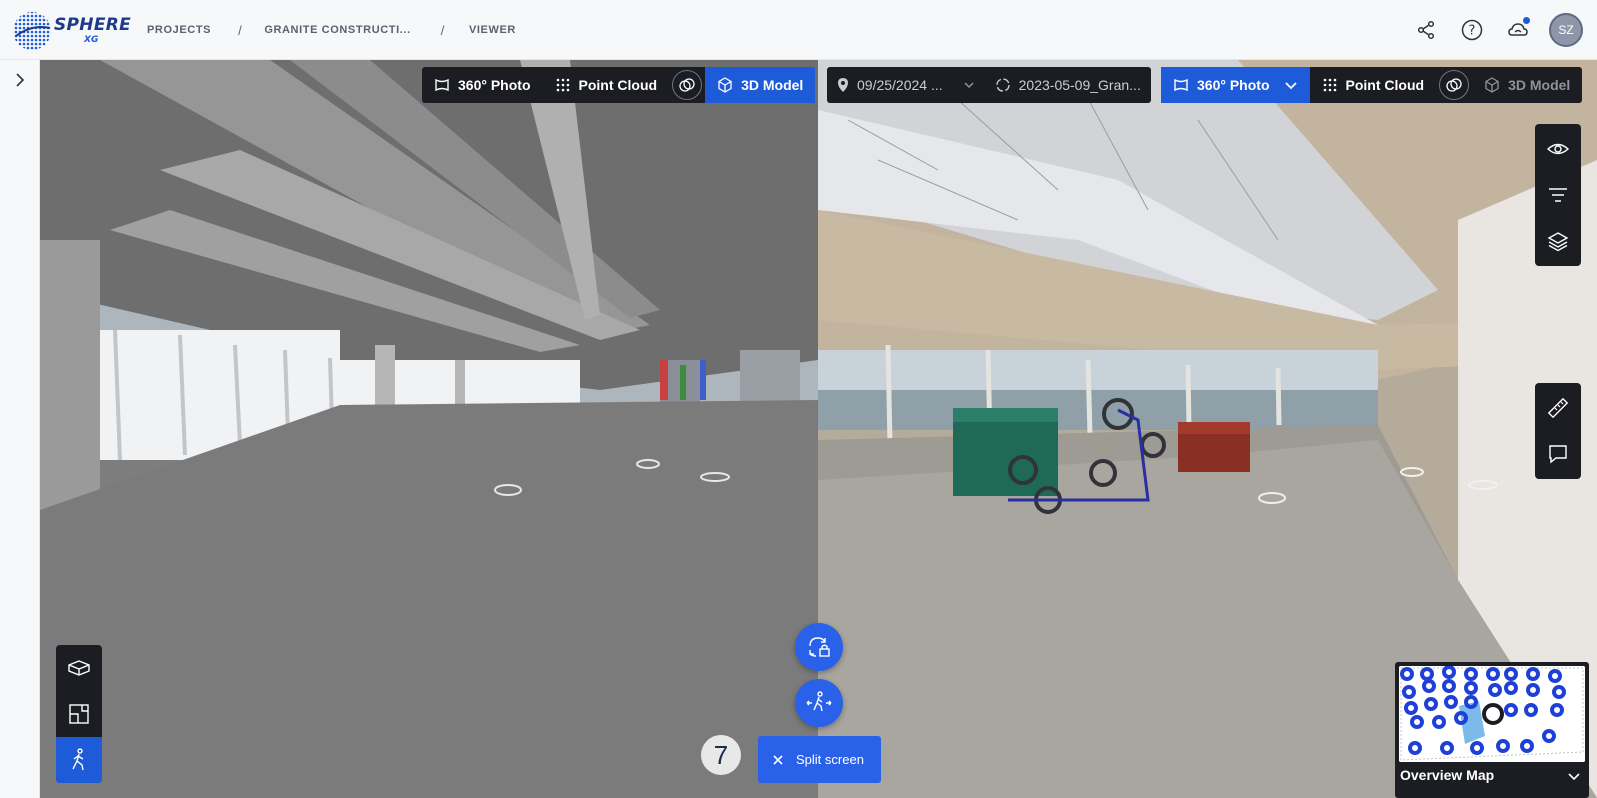 This screenshot has width=1597, height=798. I want to click on right-mode-toolbar: 360° Photo Point Cloud 3D Model, so click(1372, 85).